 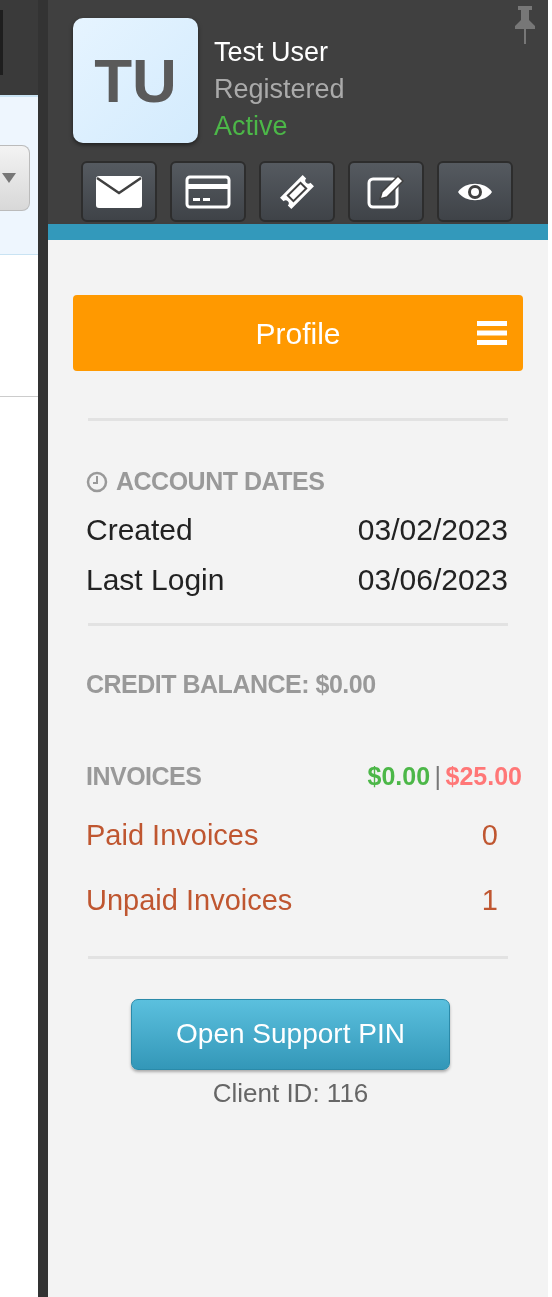 What do you see at coordinates (492, 333) in the screenshot?
I see `menu-icon` at bounding box center [492, 333].